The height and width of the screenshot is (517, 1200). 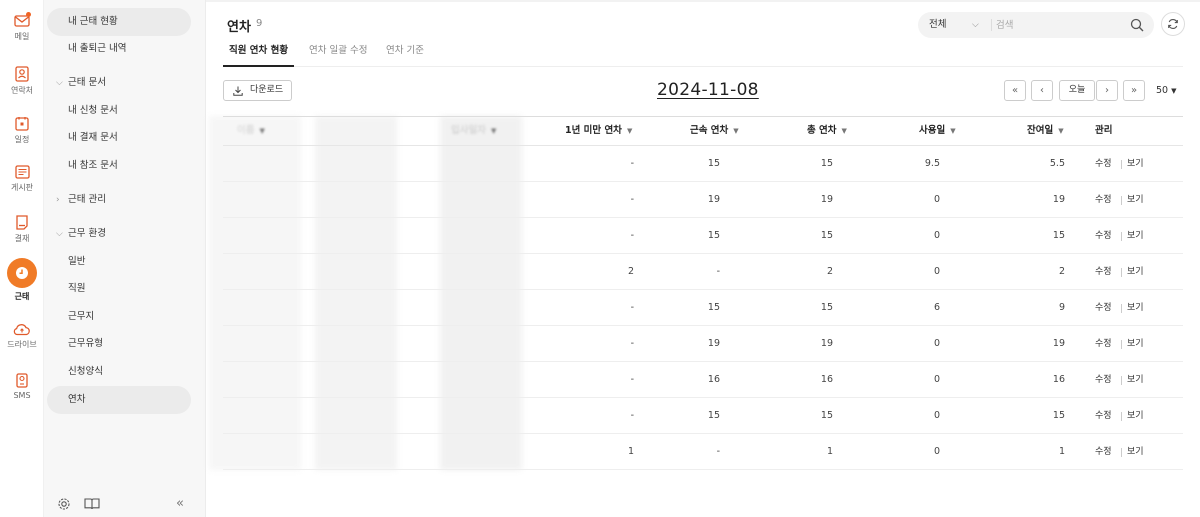 I want to click on search-scope-select: 전체, so click(x=961, y=25).